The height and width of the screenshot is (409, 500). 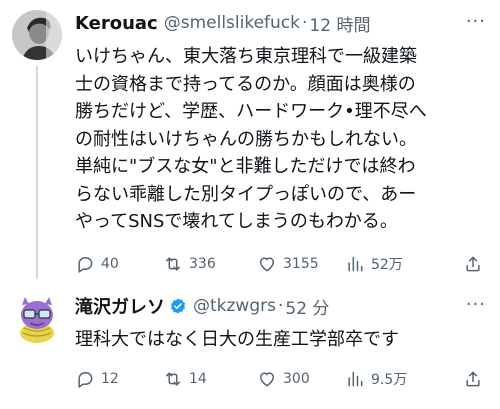 I want to click on verified-badge-icon, so click(x=178, y=306).